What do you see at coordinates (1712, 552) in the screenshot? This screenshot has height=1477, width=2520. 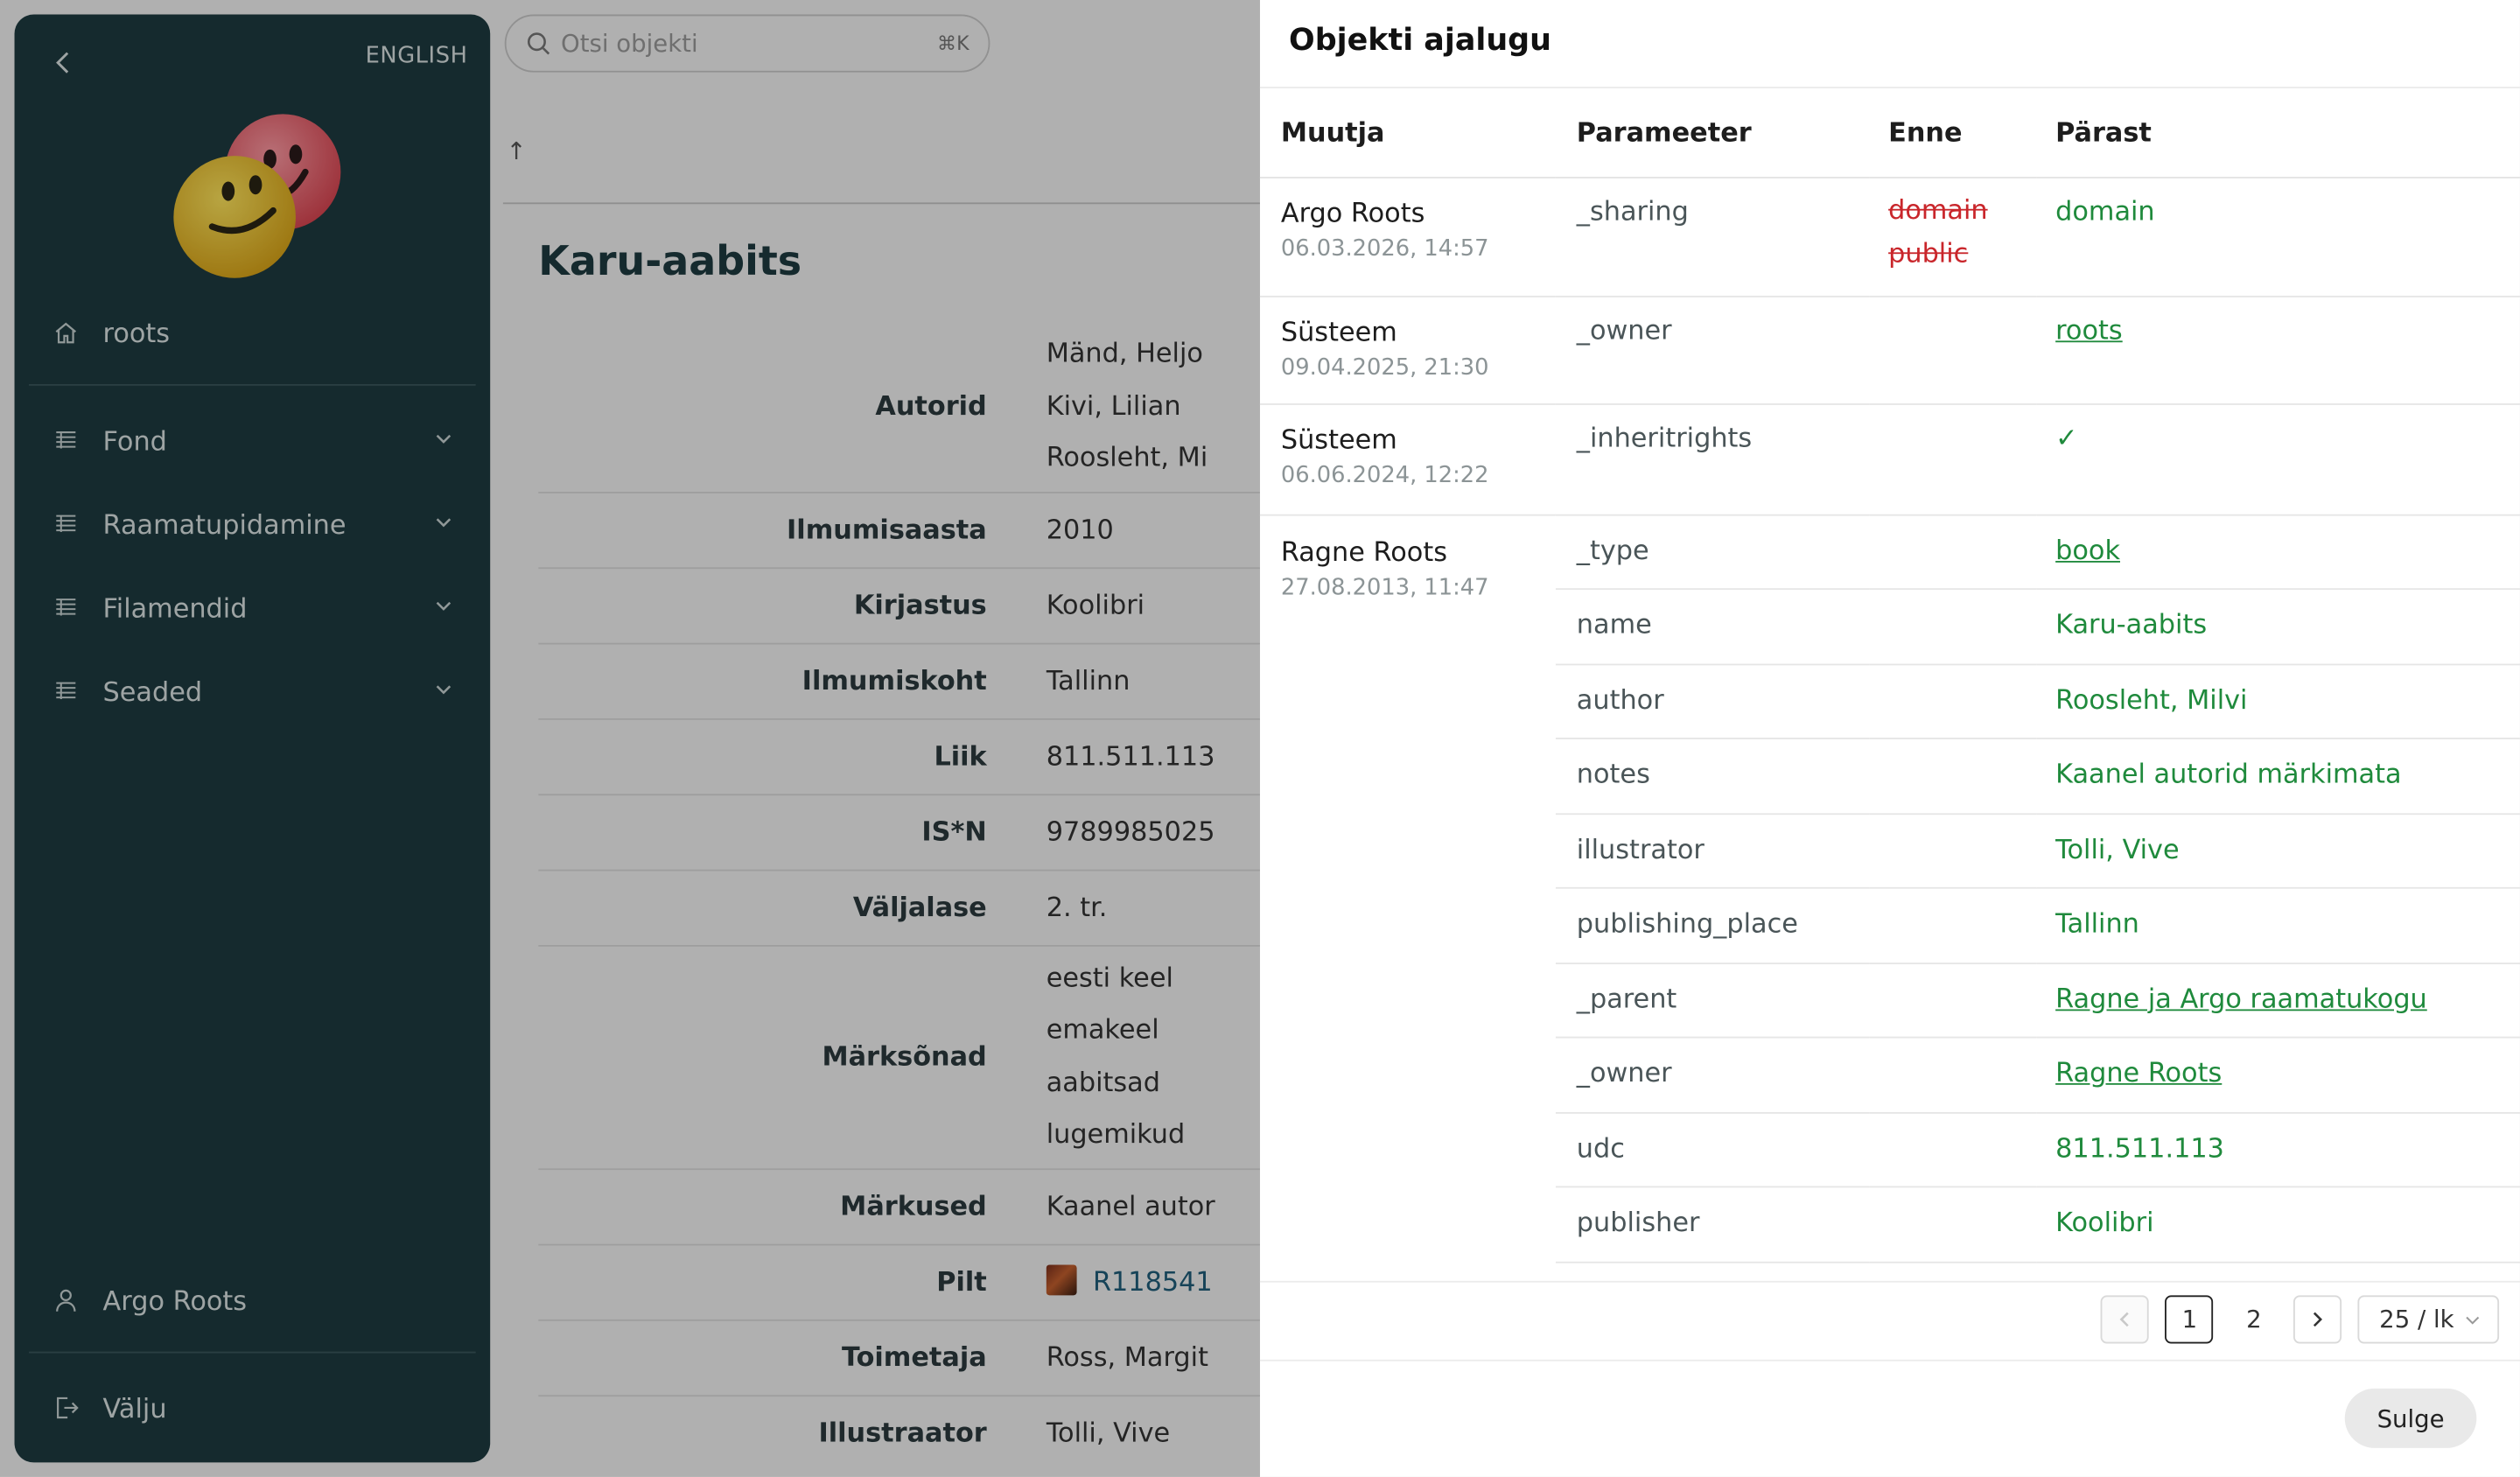 I see `parameter-cell: _type` at bounding box center [1712, 552].